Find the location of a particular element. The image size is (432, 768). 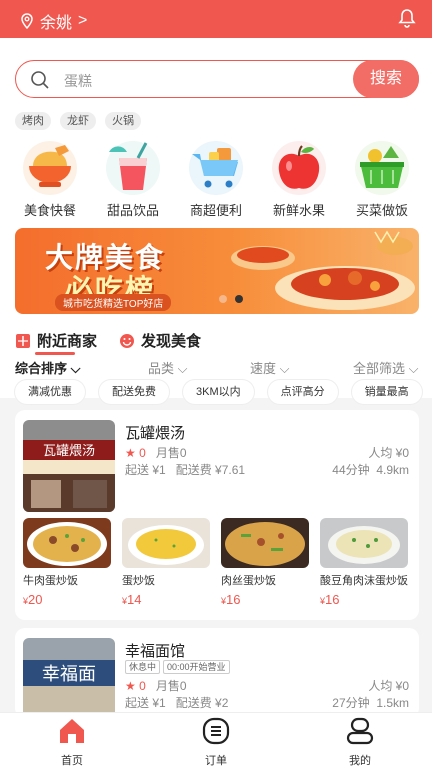

location-selector: 余姚 > is located at coordinates (53, 21).